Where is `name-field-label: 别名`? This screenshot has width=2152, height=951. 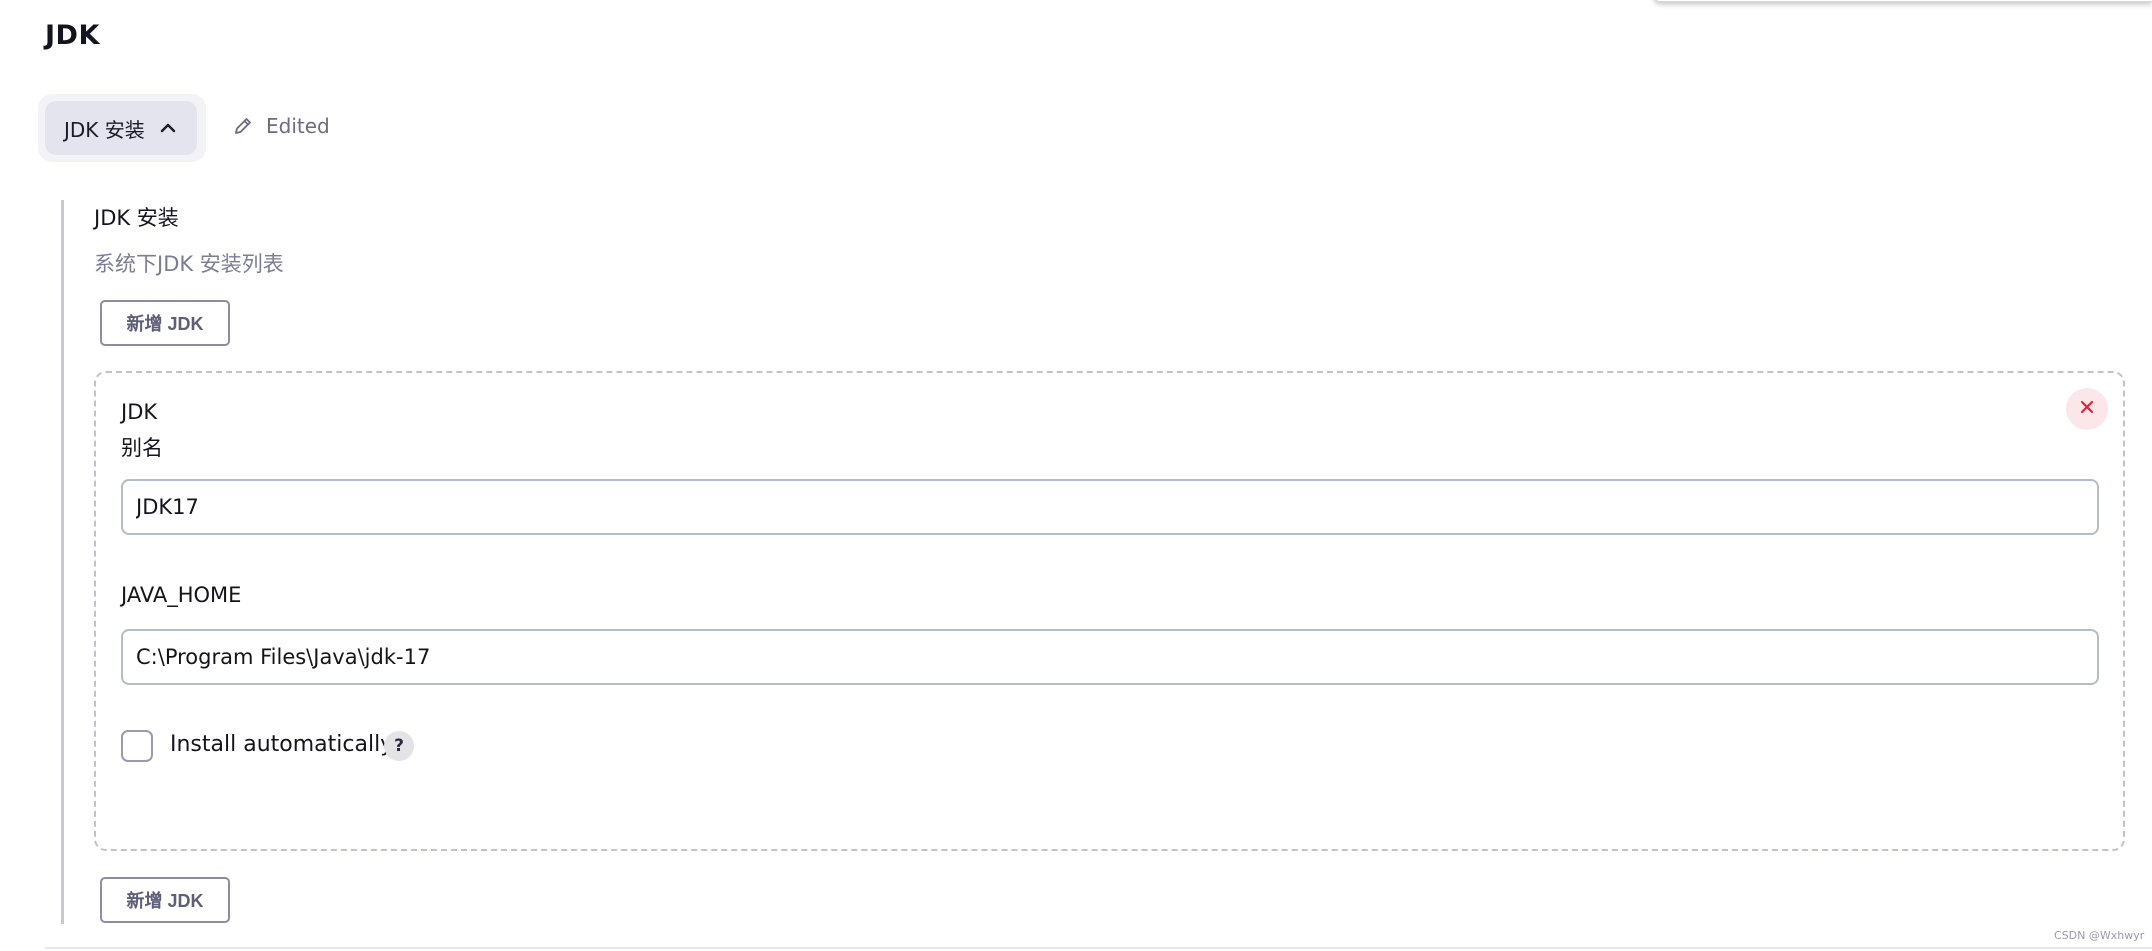 name-field-label: 别名 is located at coordinates (142, 448).